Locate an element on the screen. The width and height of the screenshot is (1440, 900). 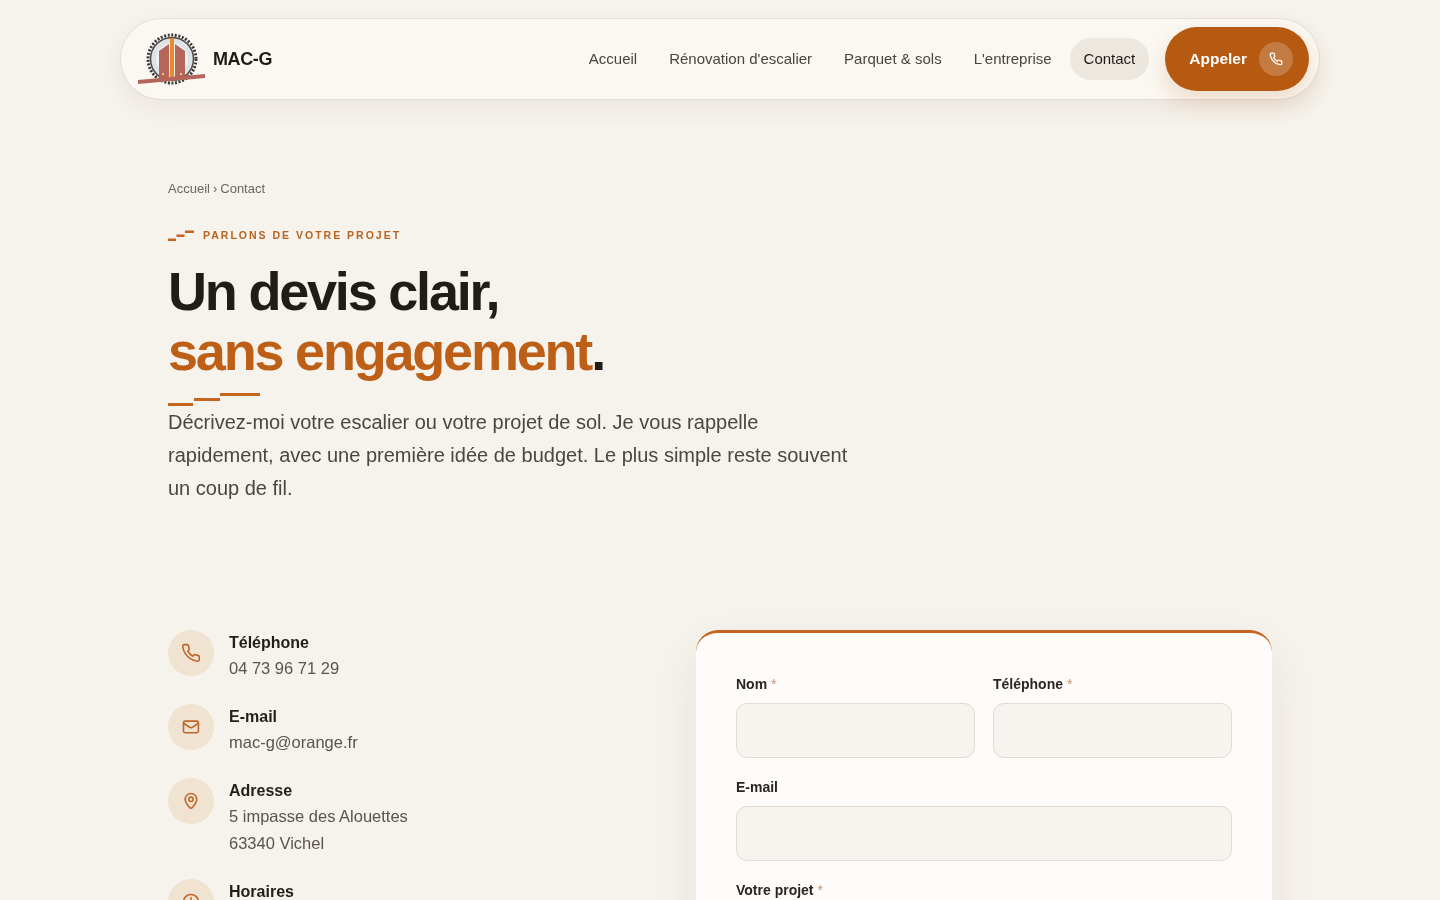
contact-value: 04 73 96 71 29 is located at coordinates (284, 668).